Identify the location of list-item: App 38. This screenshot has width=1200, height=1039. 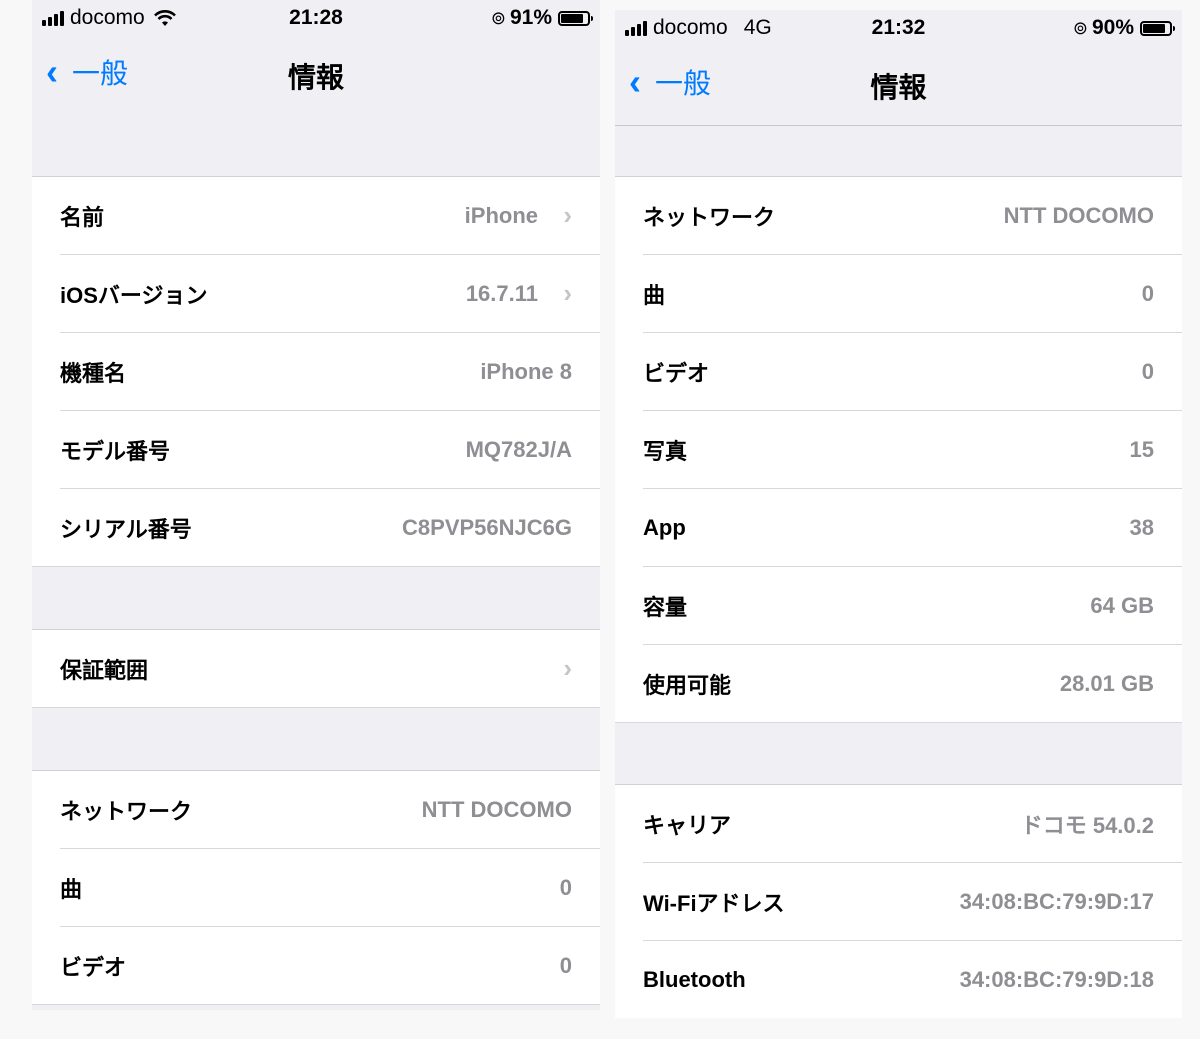
(898, 528).